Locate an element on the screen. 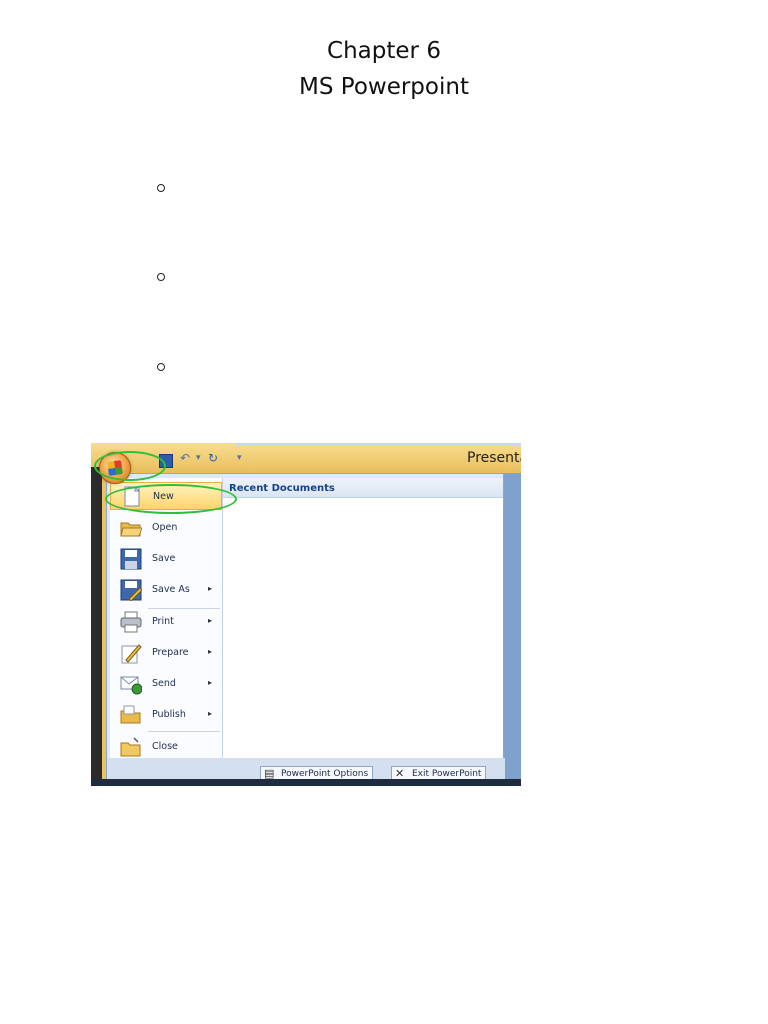  menu-item-label: Send is located at coordinates (164, 683).